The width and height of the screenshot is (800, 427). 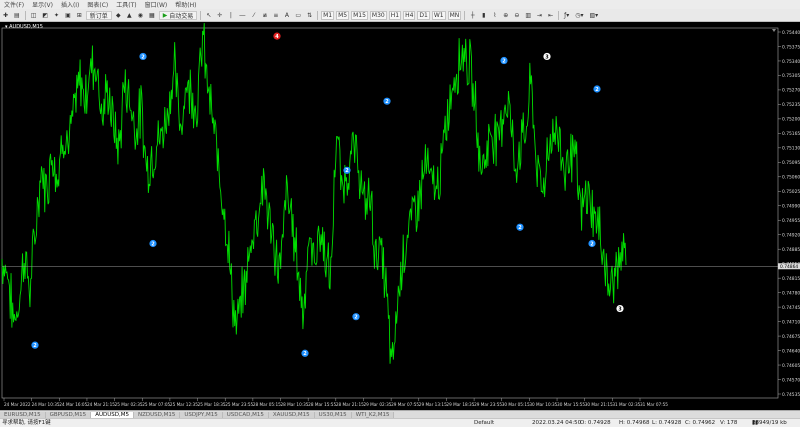 What do you see at coordinates (140, 15) in the screenshot?
I see `signals-icon: ◉` at bounding box center [140, 15].